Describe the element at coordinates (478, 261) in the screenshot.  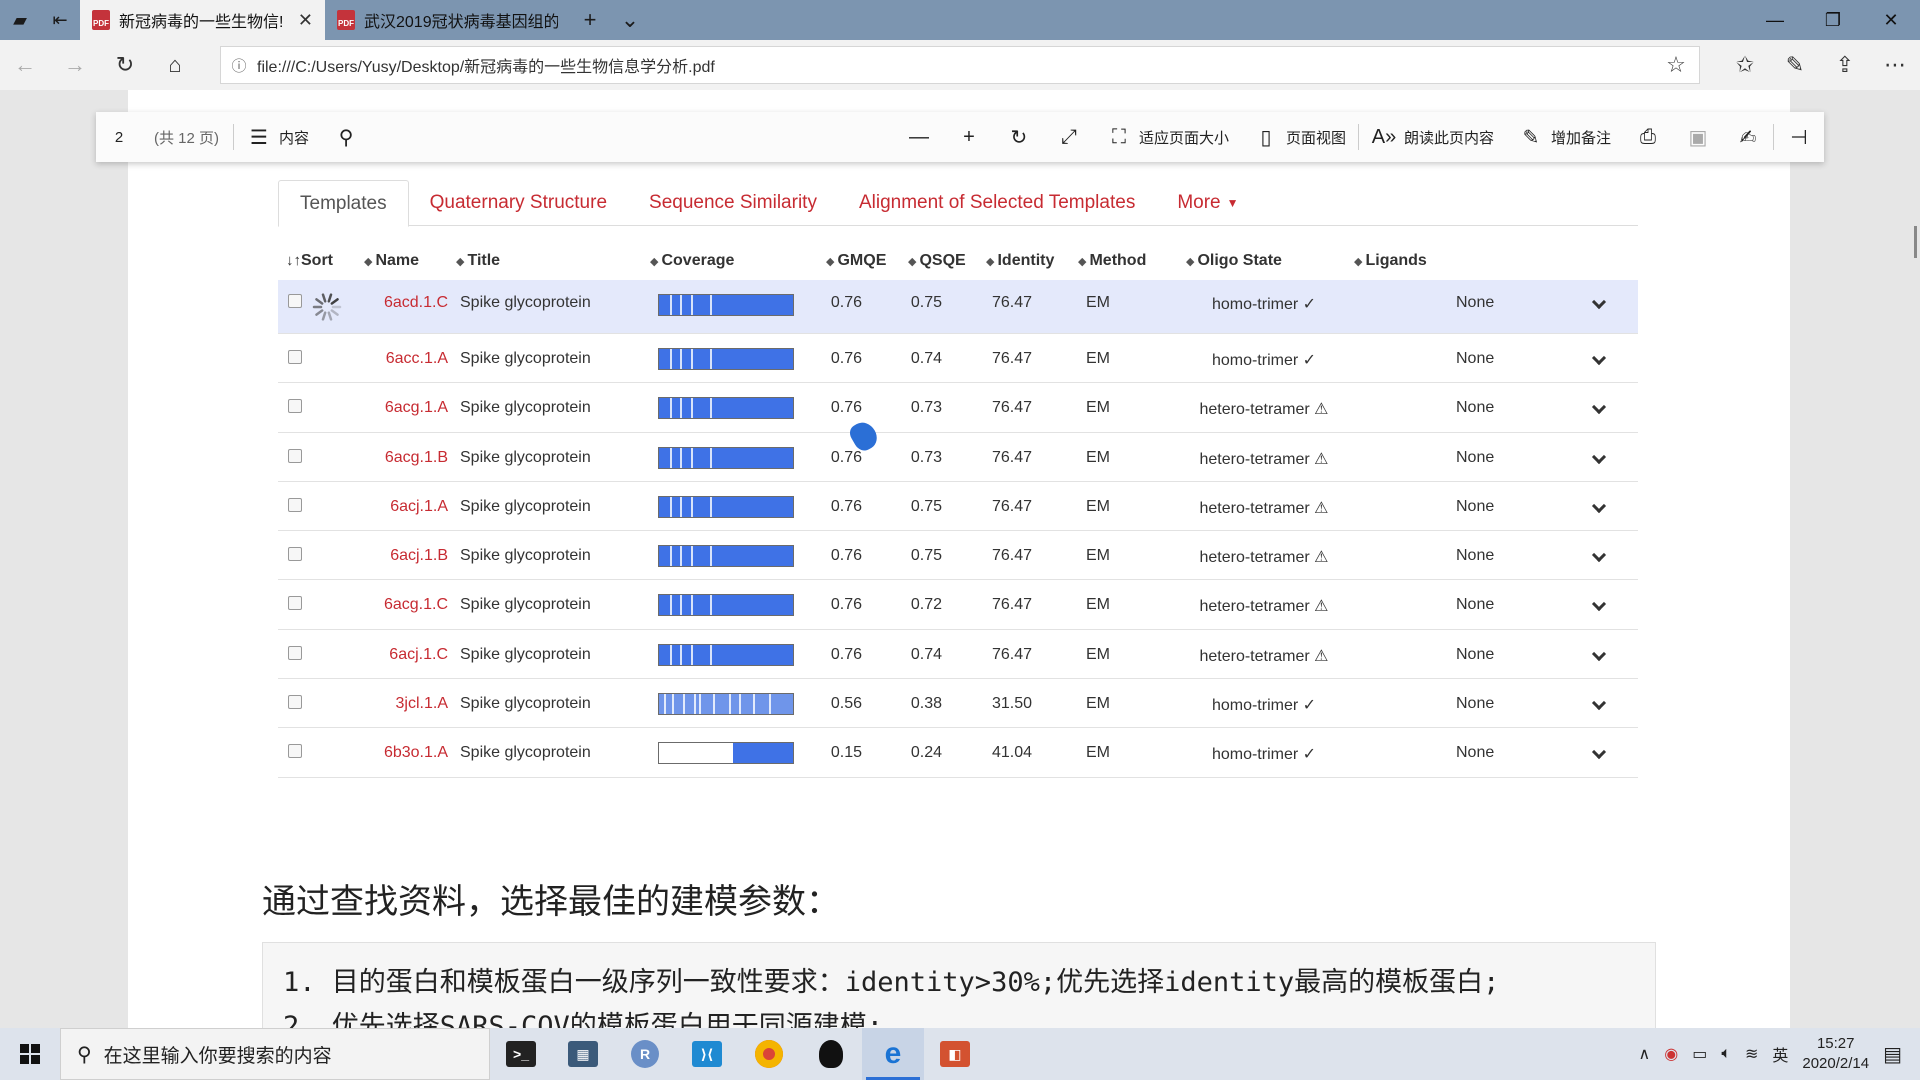
I see `title-header: ◆ Title` at that location.